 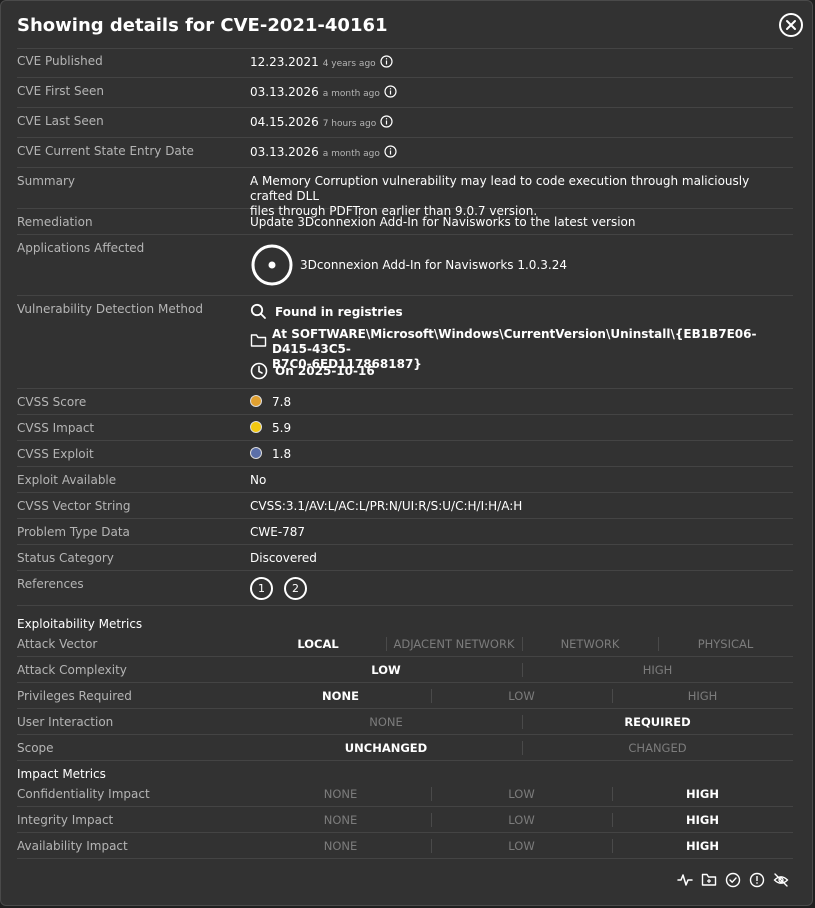 What do you see at coordinates (202, 25) in the screenshot?
I see `modal-title: Showing details for CVE-2021-40161` at bounding box center [202, 25].